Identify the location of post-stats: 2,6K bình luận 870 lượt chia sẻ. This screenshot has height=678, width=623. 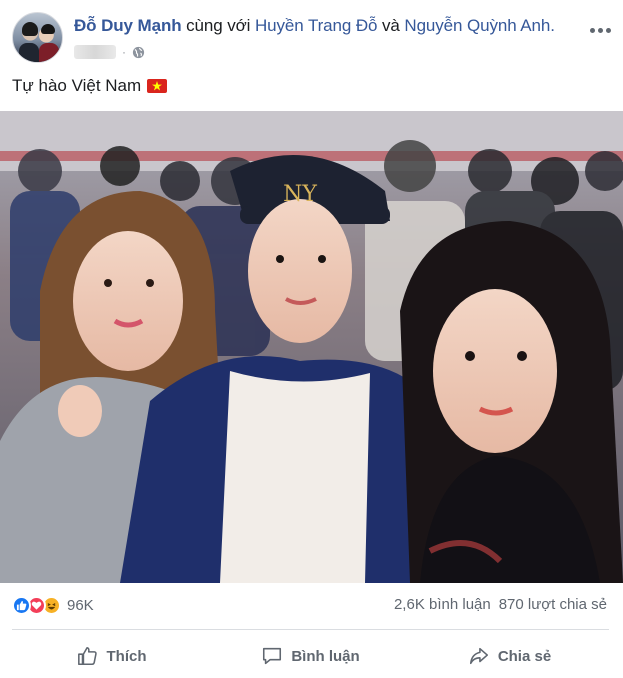
(500, 604).